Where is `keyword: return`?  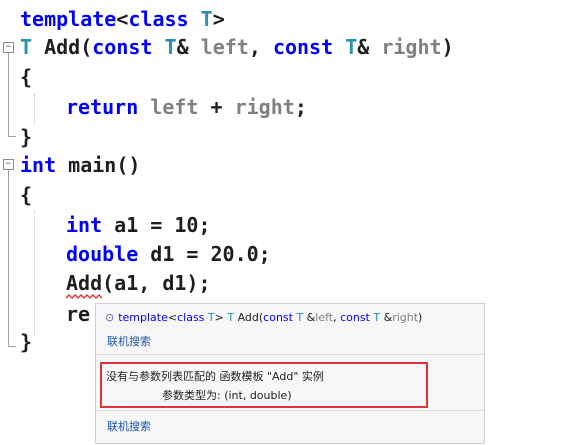 keyword: return is located at coordinates (102, 107).